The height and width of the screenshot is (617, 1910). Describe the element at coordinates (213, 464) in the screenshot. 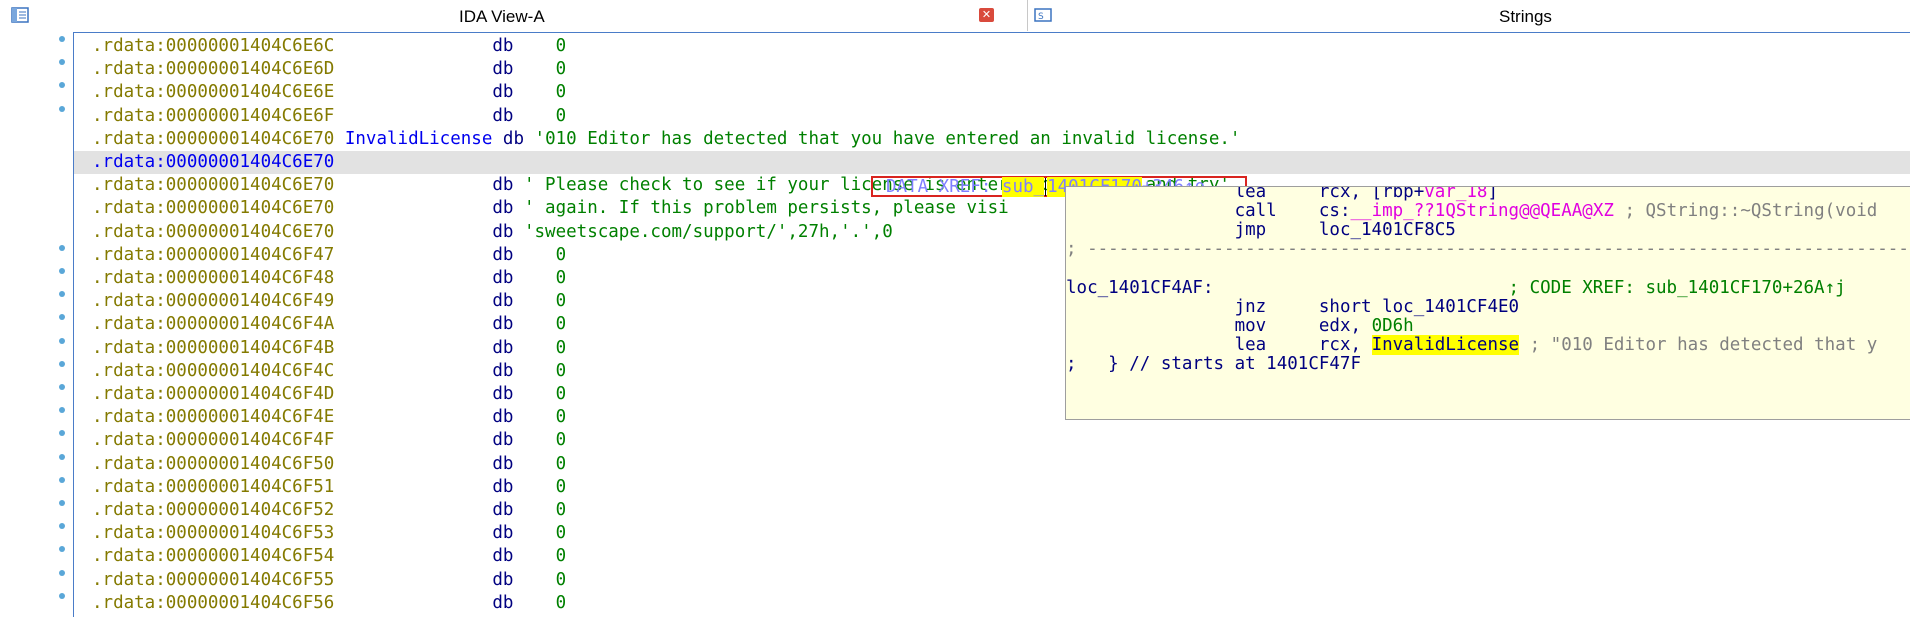

I see `address: .rdata:00000001404C6F50` at that location.